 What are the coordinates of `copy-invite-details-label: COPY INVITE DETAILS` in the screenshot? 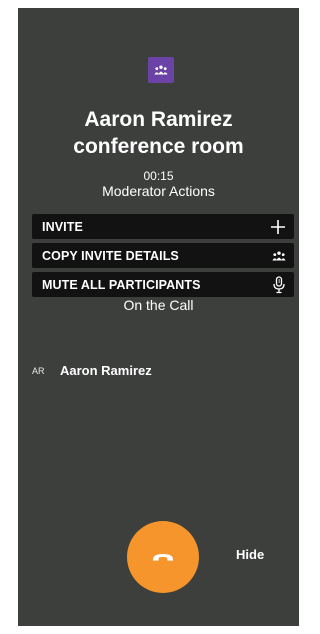 It's located at (110, 255).